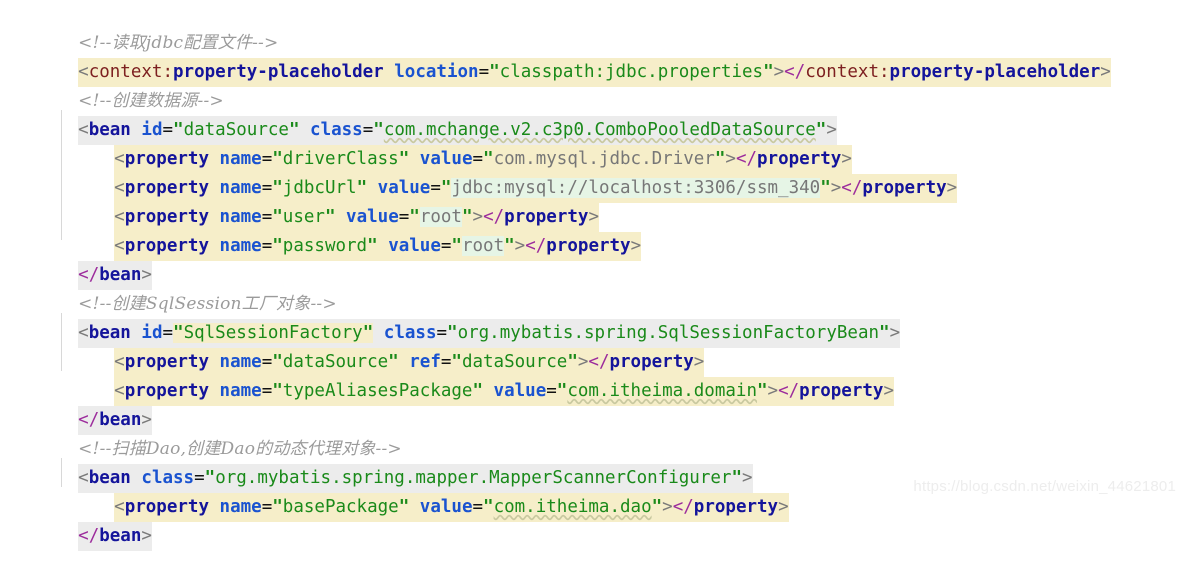 This screenshot has height=580, width=1184. I want to click on code-line: <!--创建数据源-->, so click(592, 84).